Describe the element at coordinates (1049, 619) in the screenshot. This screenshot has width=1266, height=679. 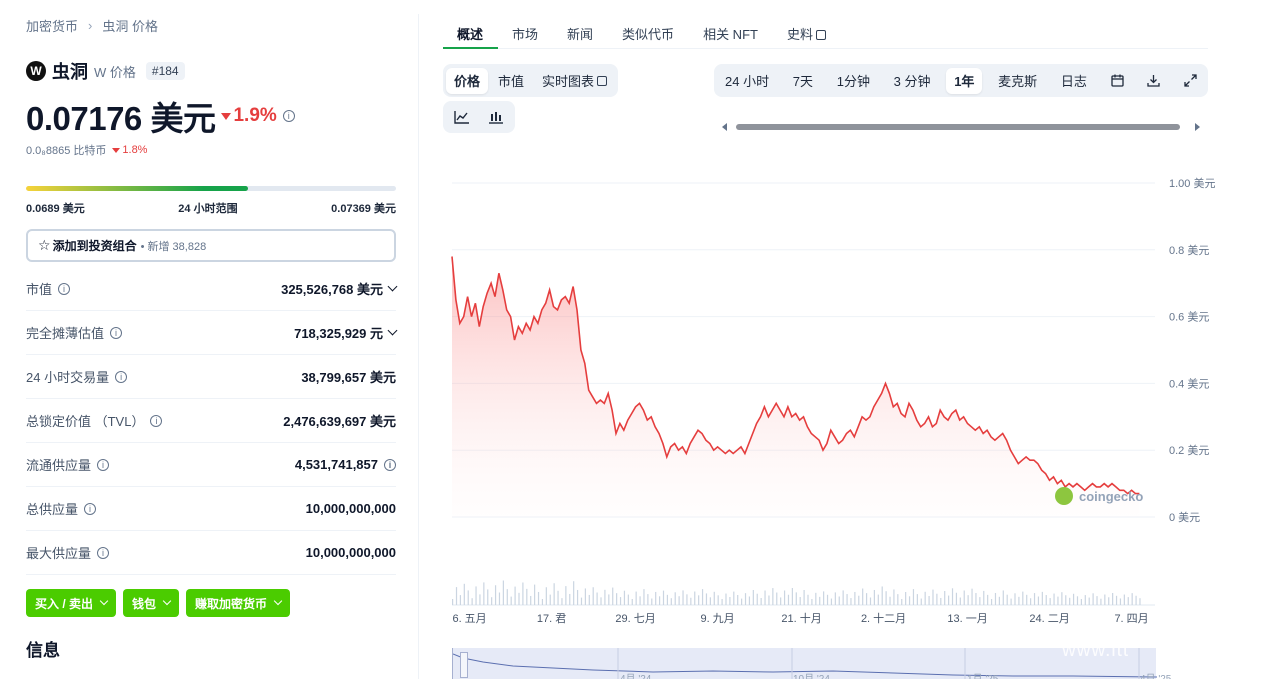
I see `x-tick-label: 24. 二月` at that location.